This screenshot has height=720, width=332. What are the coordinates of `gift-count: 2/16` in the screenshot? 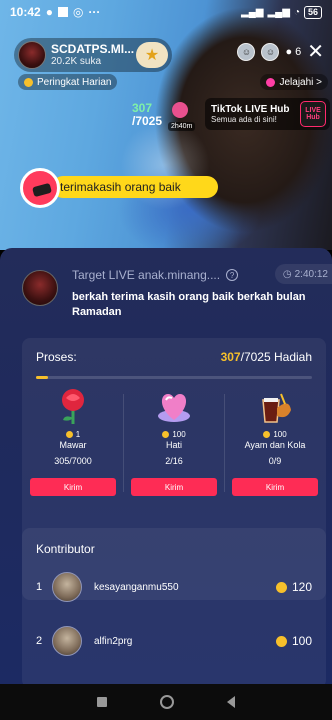 It's located at (174, 461).